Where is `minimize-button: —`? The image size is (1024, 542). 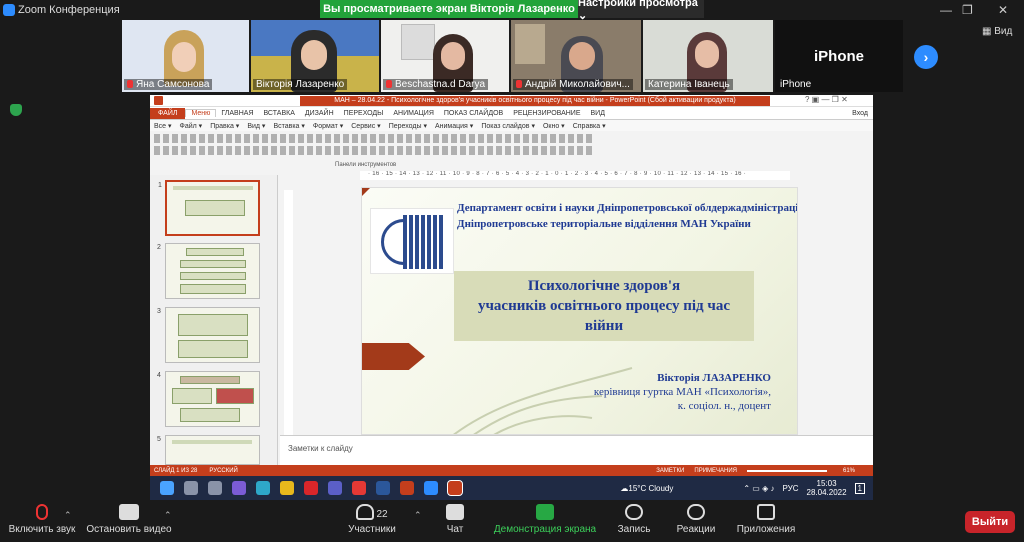 minimize-button: — is located at coordinates (946, 10).